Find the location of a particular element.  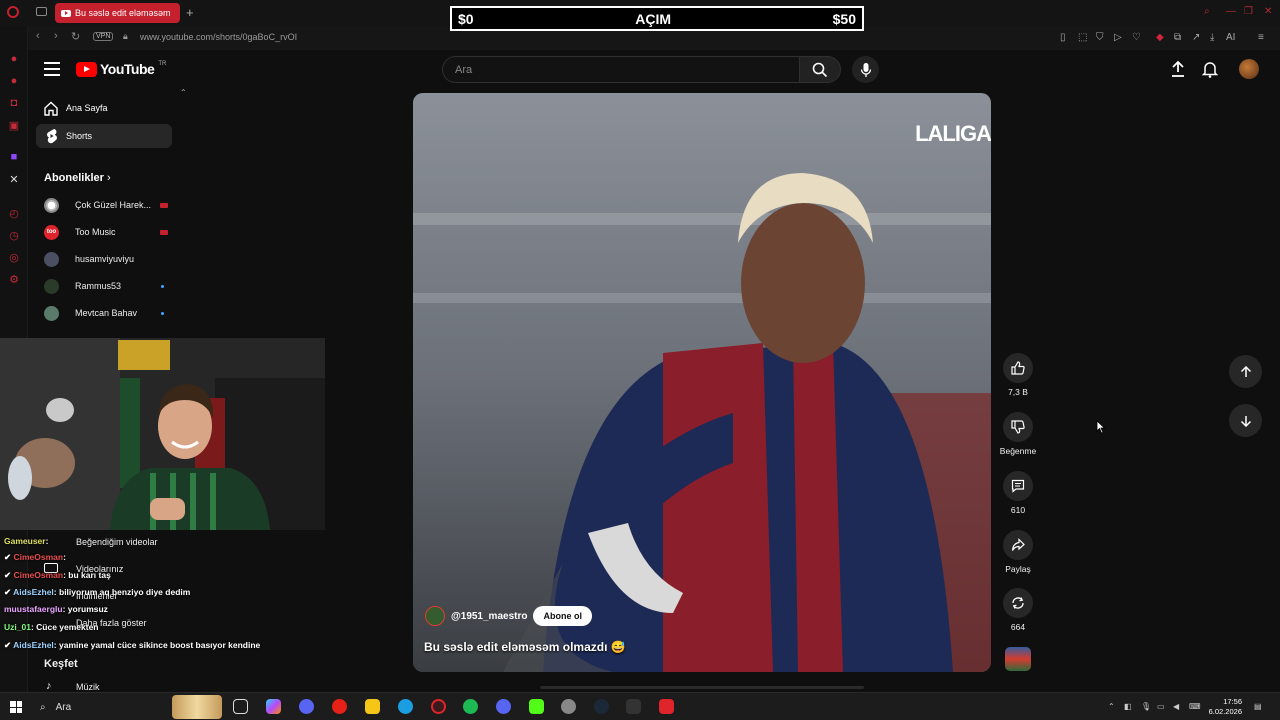

whatsapp-icon: ● is located at coordinates (14, 81).